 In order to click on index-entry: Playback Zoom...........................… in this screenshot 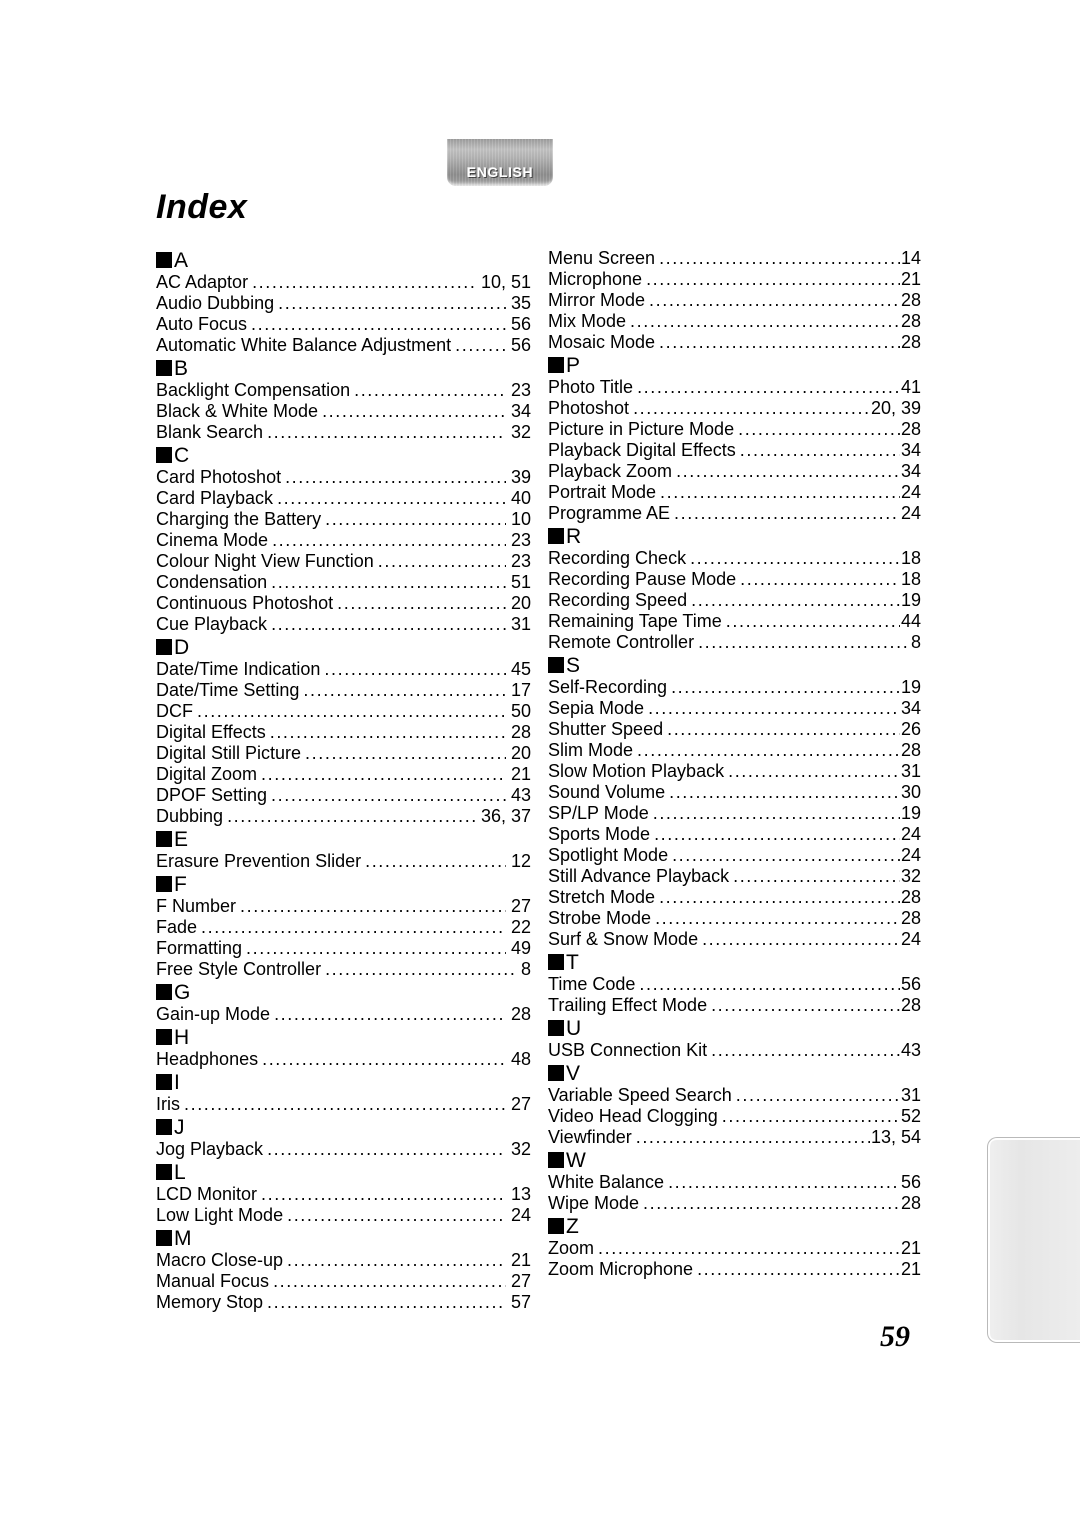, I will do `click(734, 471)`.